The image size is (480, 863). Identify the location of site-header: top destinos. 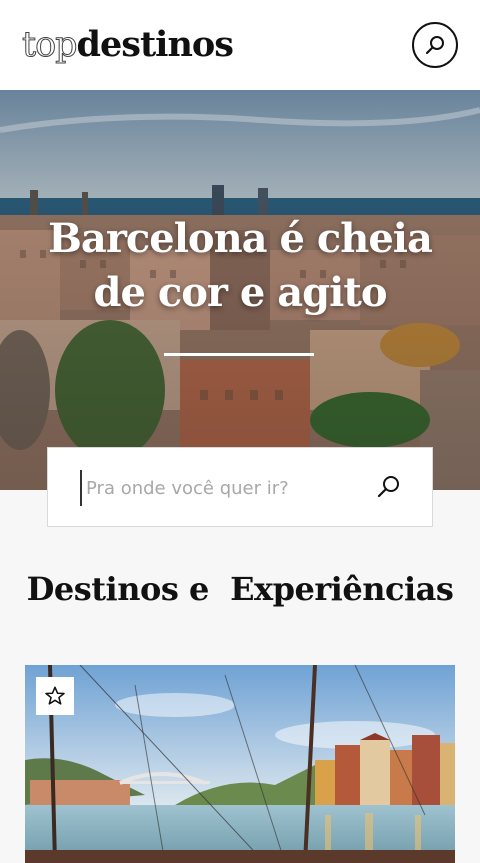
(240, 45).